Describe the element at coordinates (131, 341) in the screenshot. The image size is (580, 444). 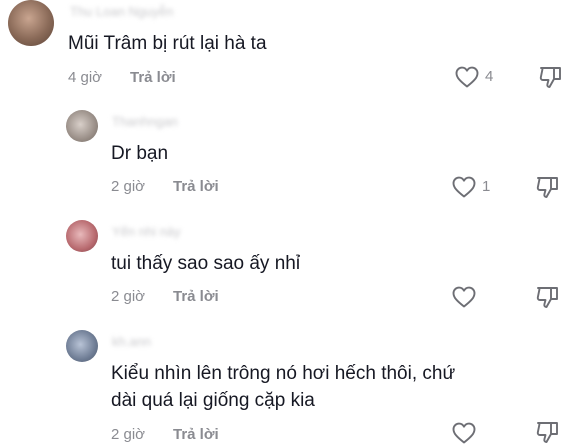
I see `comment-username: kh.ann` at that location.